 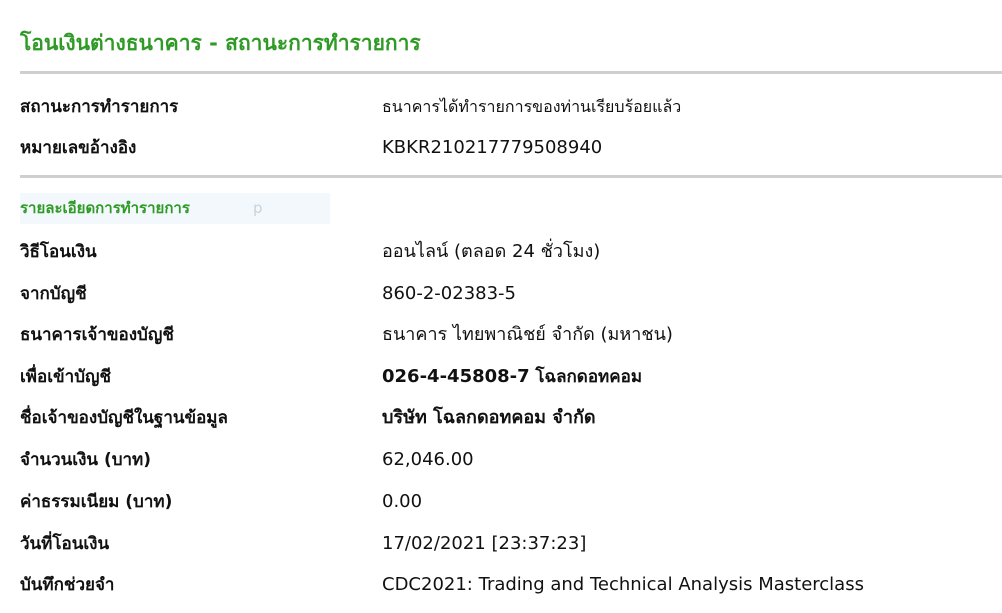 What do you see at coordinates (428, 459) in the screenshot?
I see `amount-value: 62,046.00` at bounding box center [428, 459].